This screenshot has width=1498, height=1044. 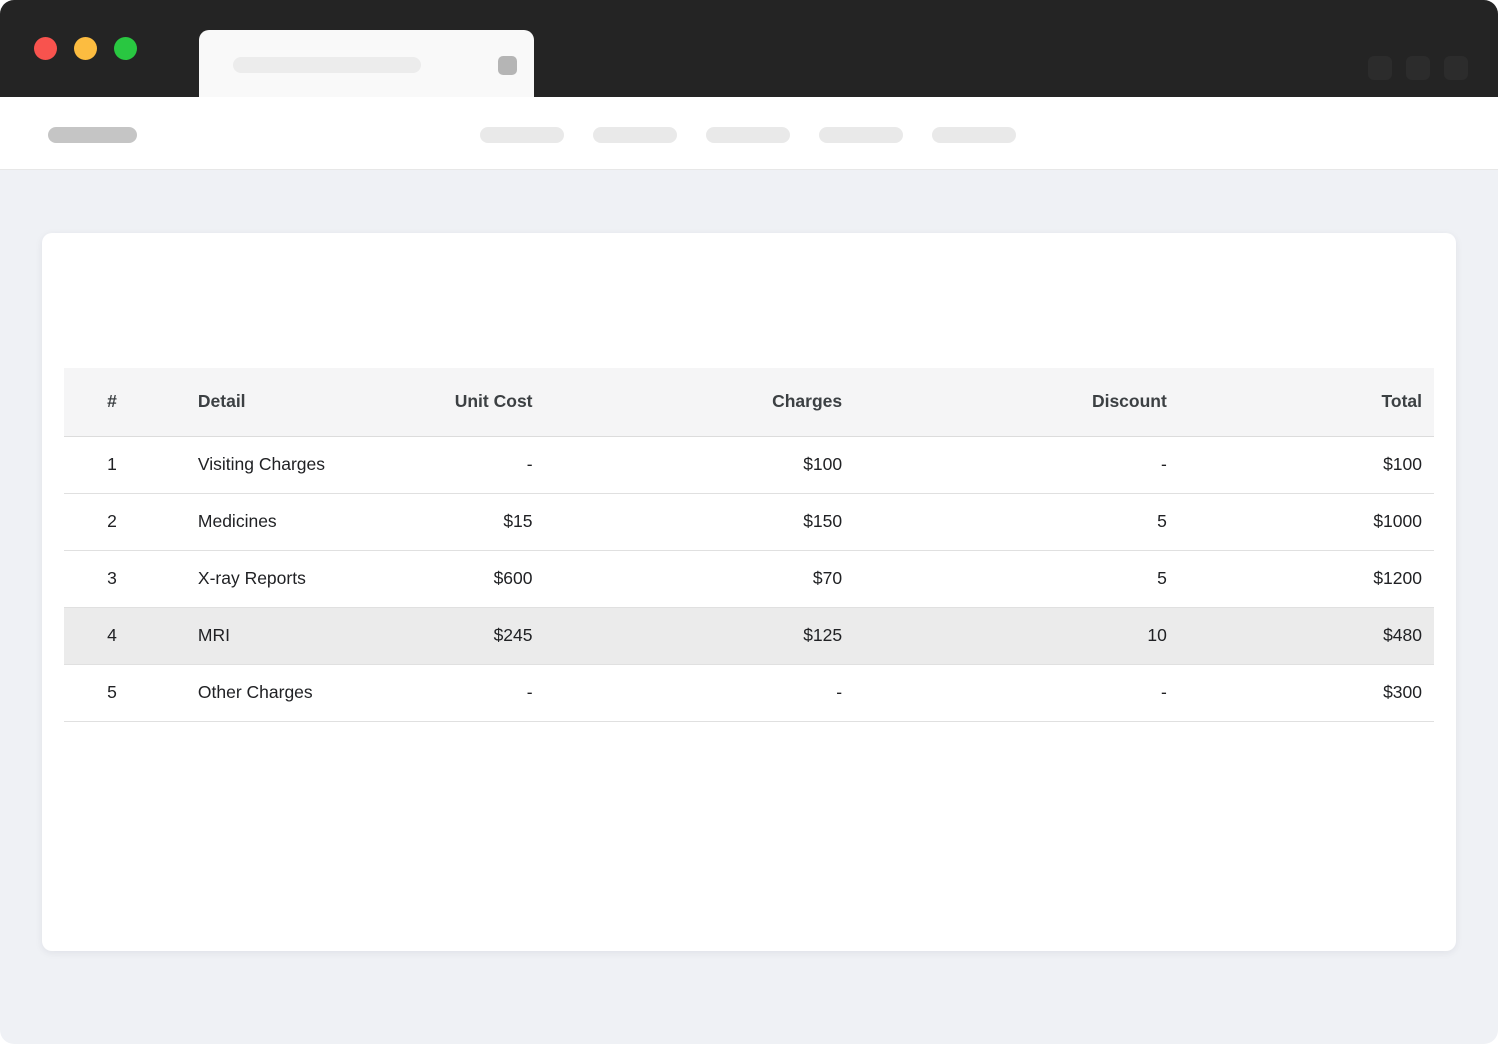 What do you see at coordinates (518, 521) in the screenshot?
I see `cell-unit-cost: $15` at bounding box center [518, 521].